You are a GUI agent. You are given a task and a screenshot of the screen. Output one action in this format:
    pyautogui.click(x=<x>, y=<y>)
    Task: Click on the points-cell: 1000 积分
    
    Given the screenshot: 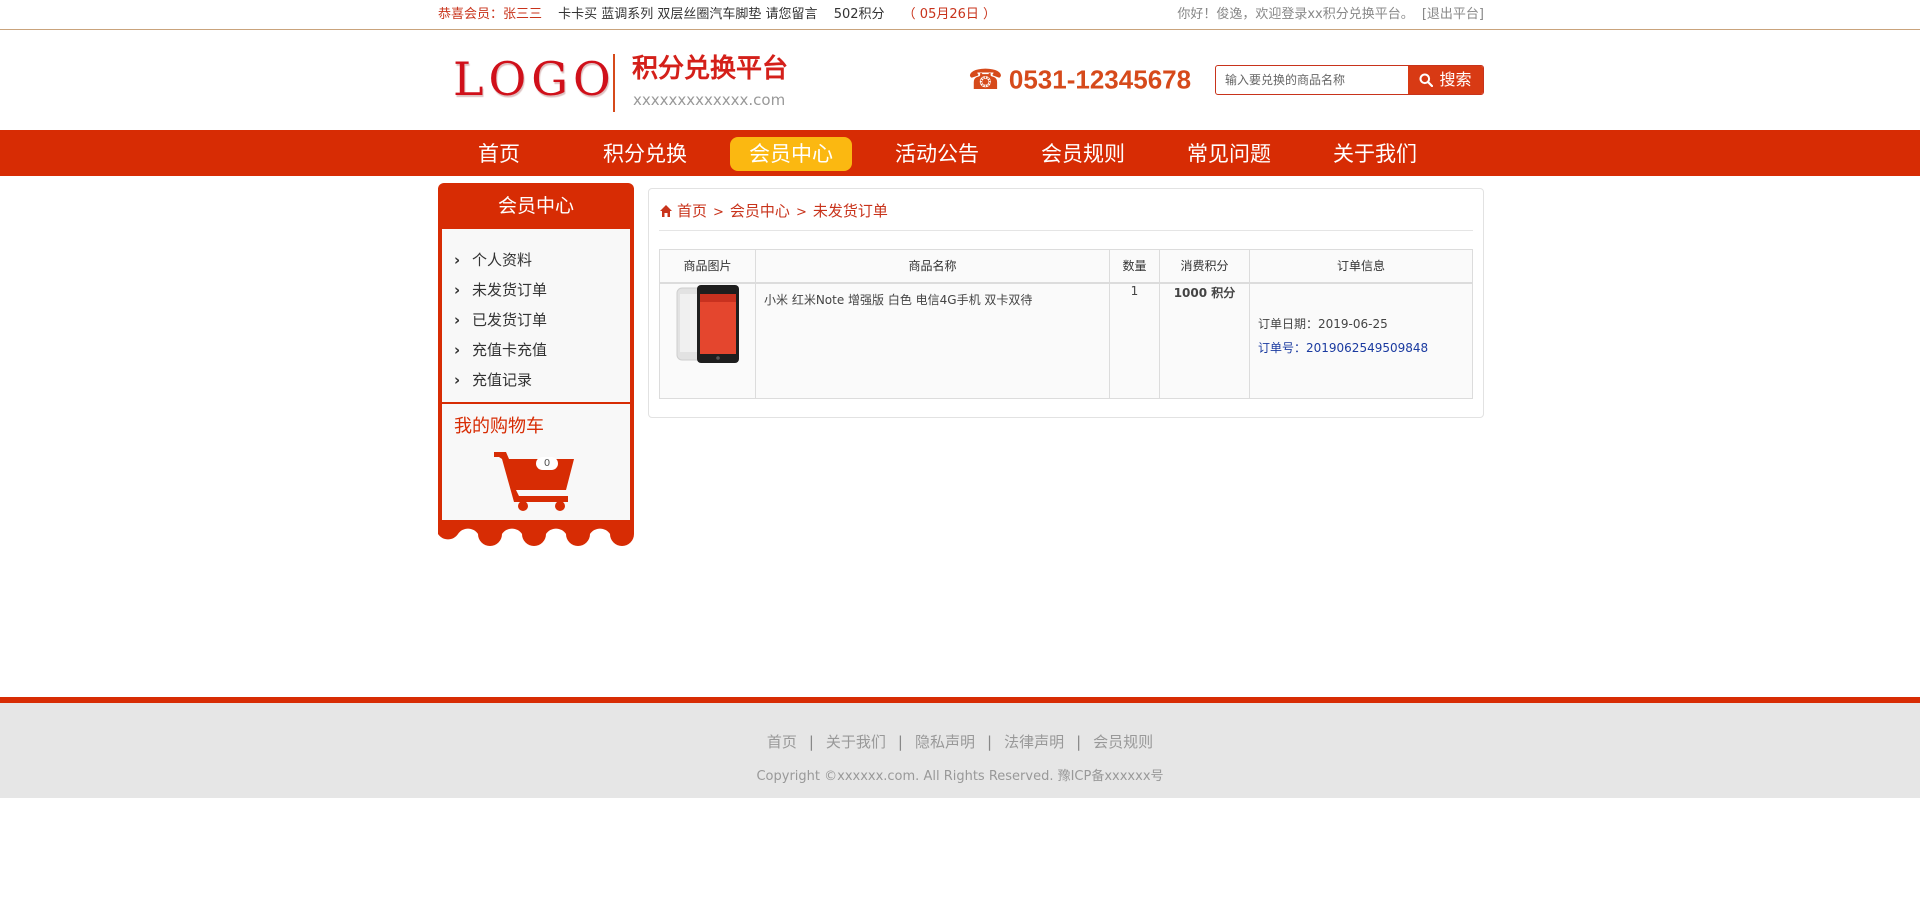 What is the action you would take?
    pyautogui.click(x=1204, y=340)
    